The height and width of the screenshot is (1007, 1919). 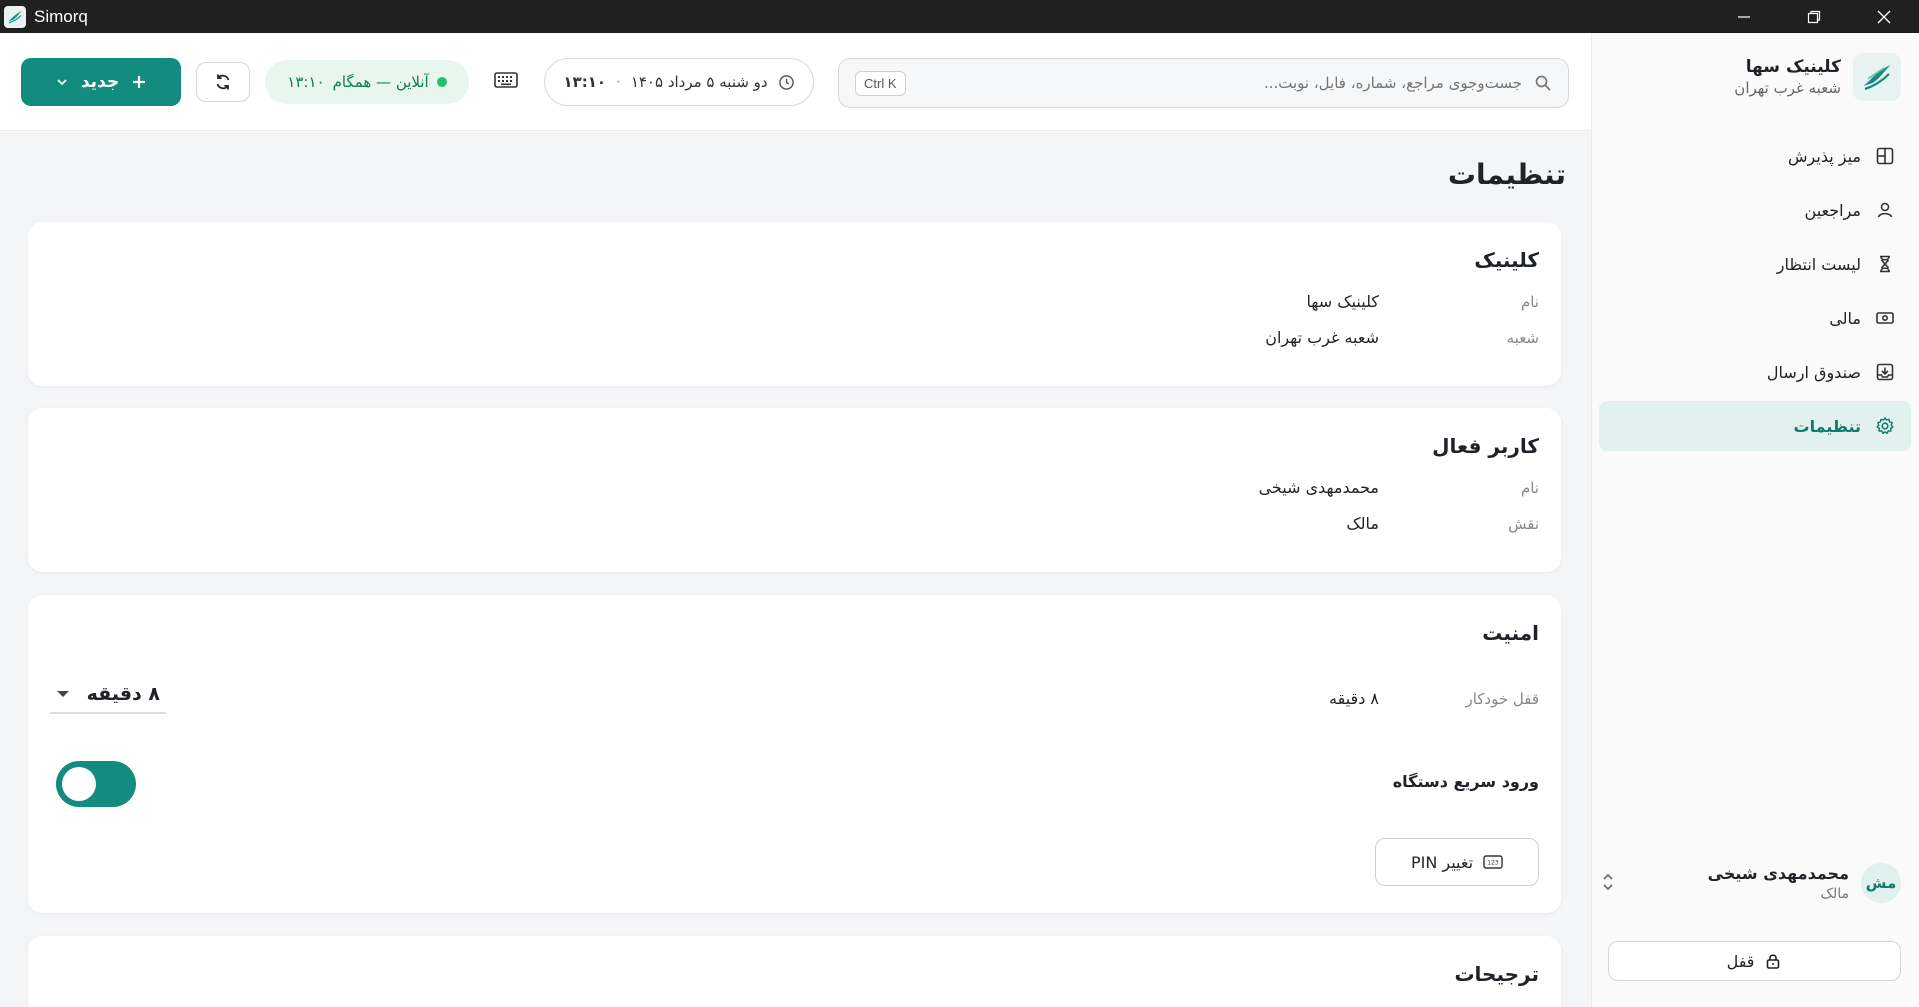 What do you see at coordinates (1755, 156) in the screenshot?
I see `sidebar-item-reception: میز پذیرش` at bounding box center [1755, 156].